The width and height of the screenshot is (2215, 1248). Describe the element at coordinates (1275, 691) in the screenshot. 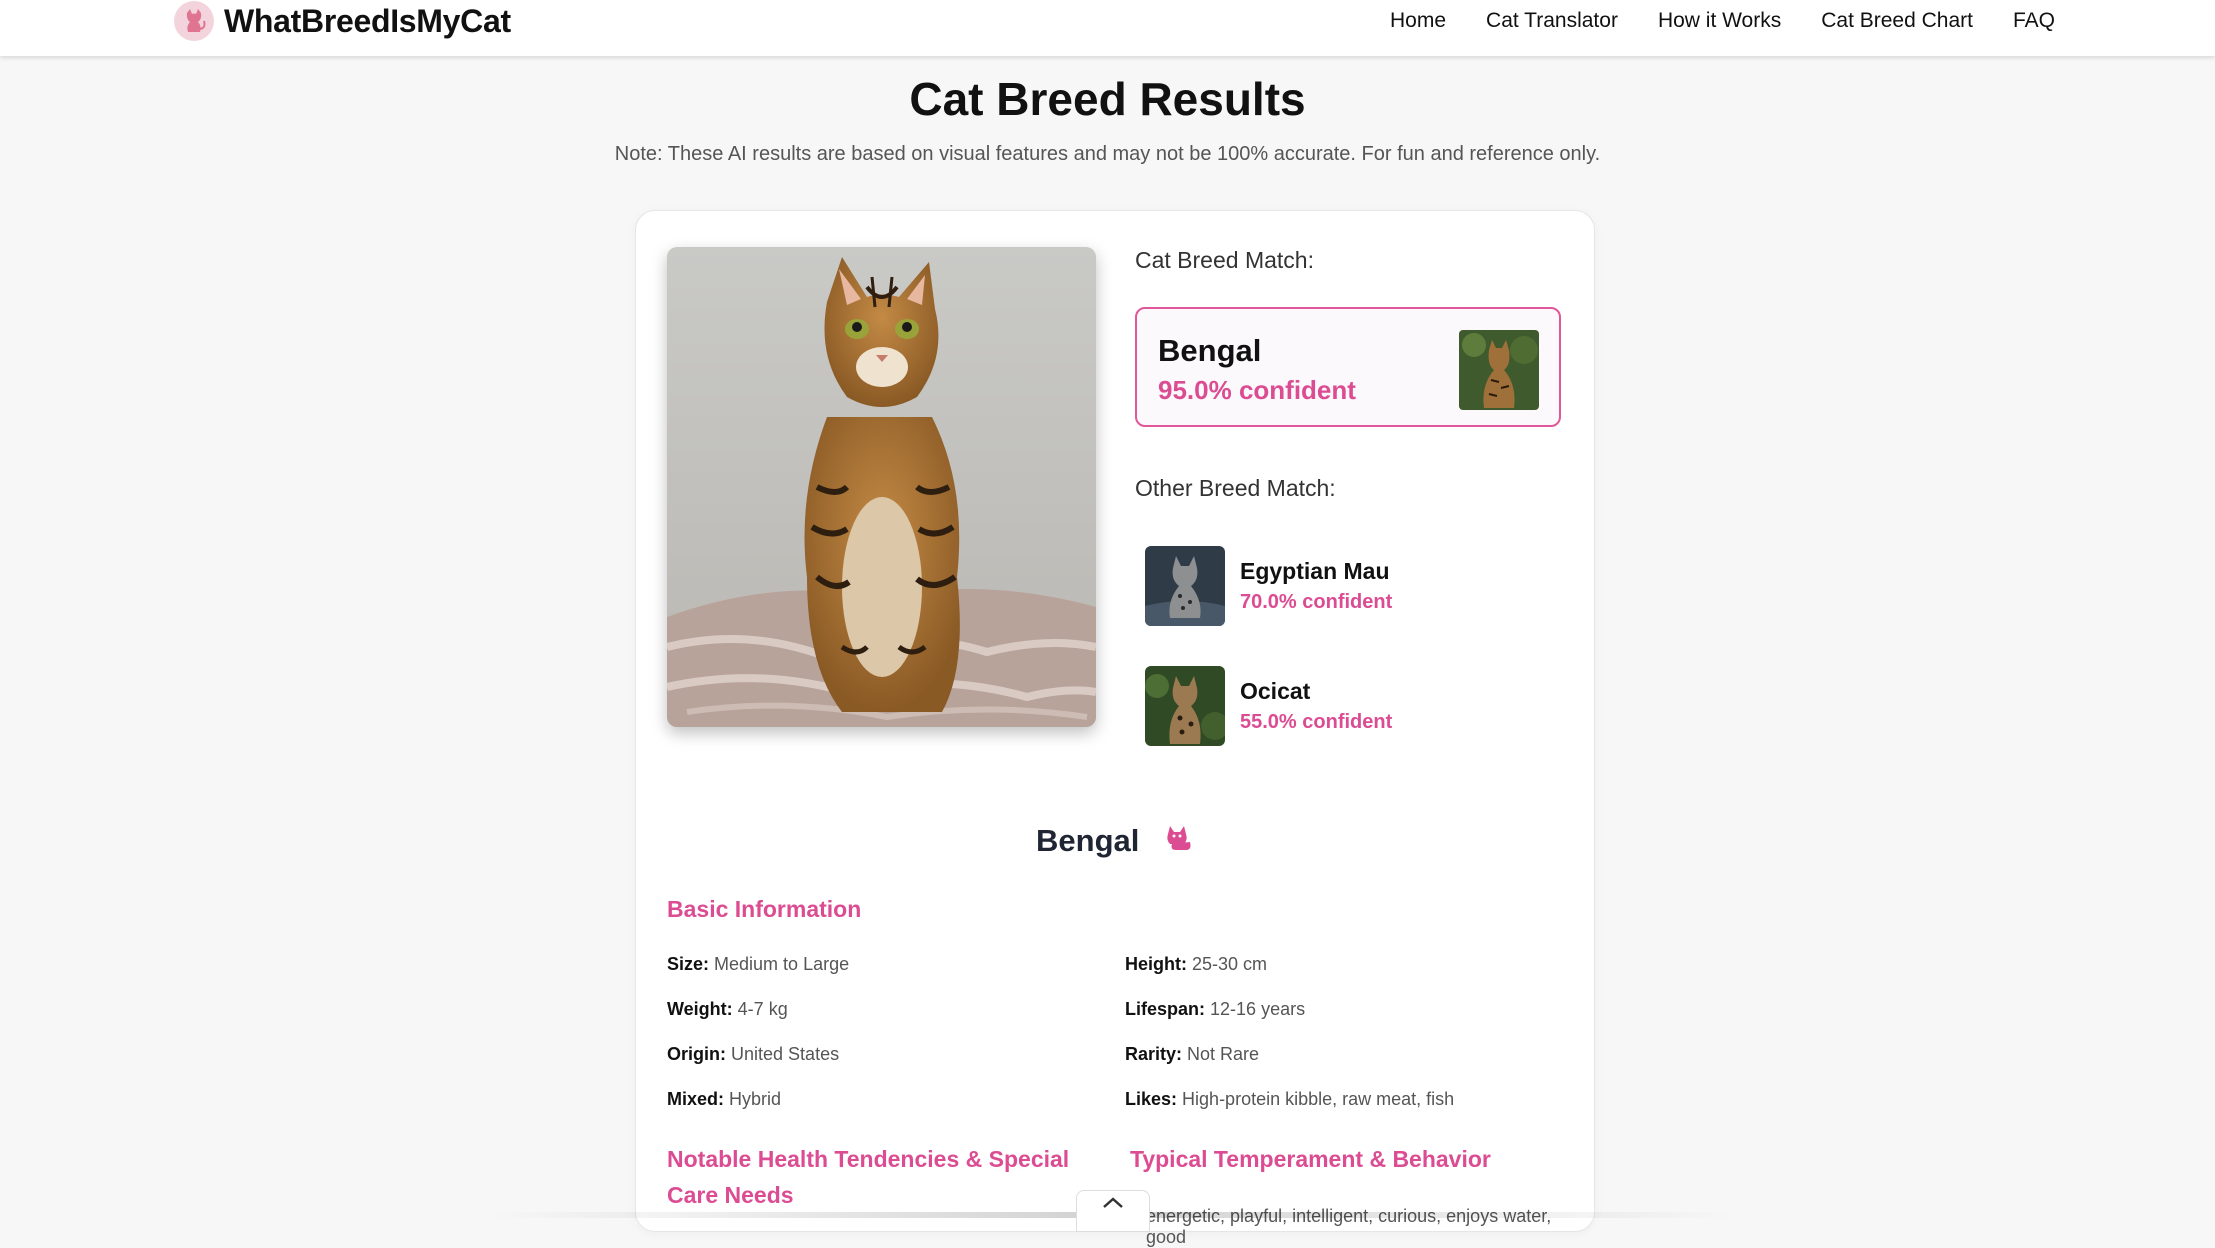

I see `other-match-name: Ocicat` at that location.